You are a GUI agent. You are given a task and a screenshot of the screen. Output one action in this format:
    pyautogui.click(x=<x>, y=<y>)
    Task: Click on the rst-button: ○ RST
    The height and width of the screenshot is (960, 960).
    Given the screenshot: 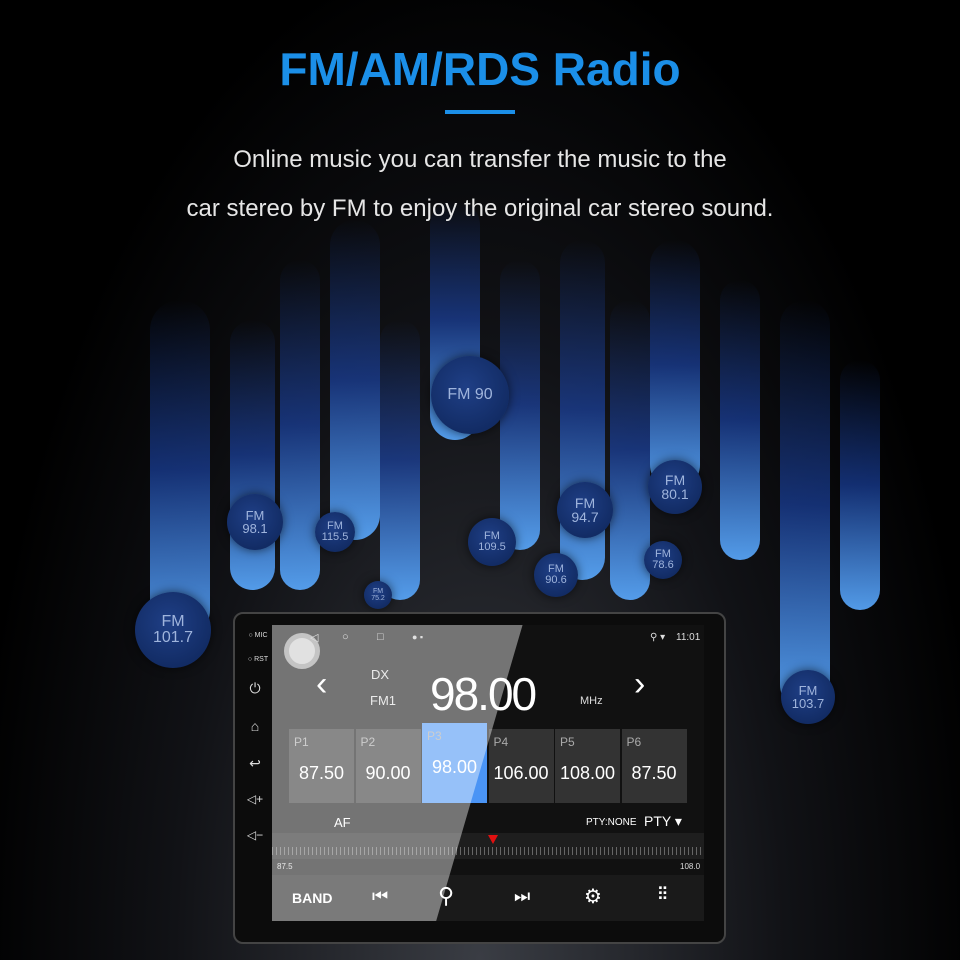 What is the action you would take?
    pyautogui.click(x=258, y=659)
    